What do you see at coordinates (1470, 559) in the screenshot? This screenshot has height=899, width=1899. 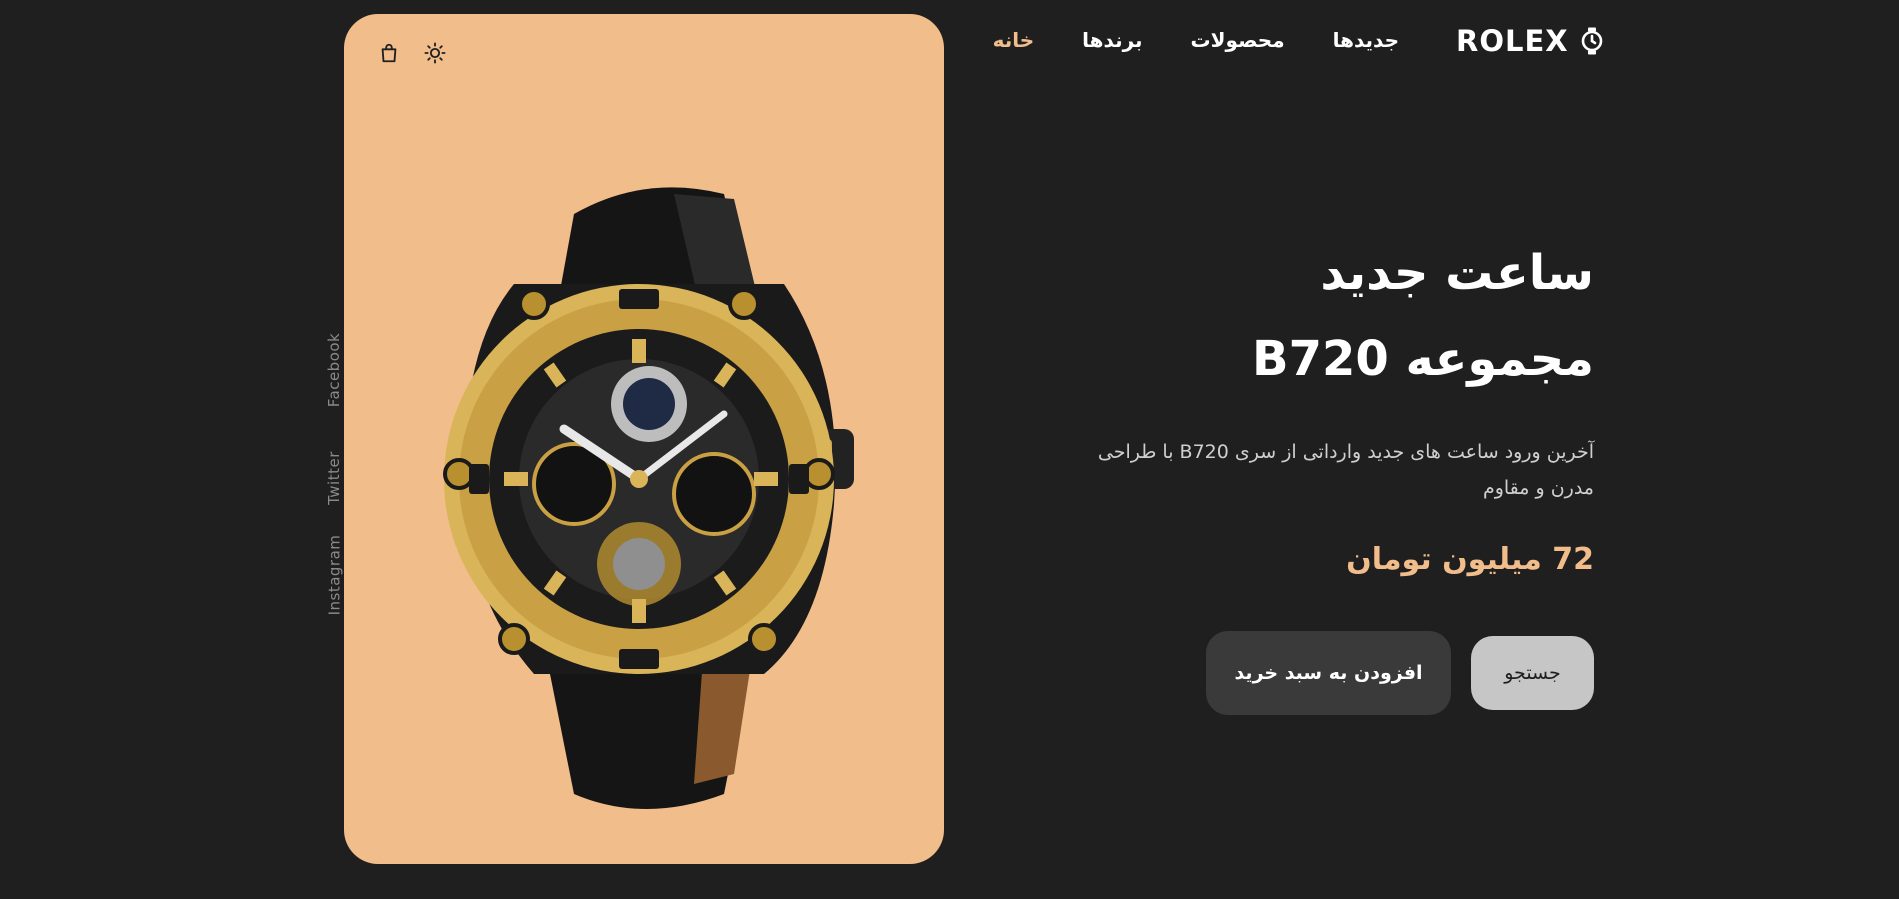 I see `product-price: 72 میلیون تومان` at bounding box center [1470, 559].